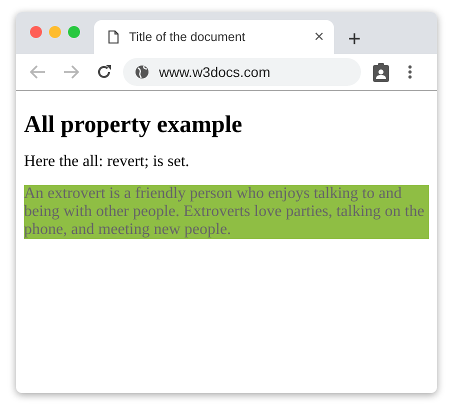 Image resolution: width=453 pixels, height=405 pixels. I want to click on globe-icon, so click(142, 72).